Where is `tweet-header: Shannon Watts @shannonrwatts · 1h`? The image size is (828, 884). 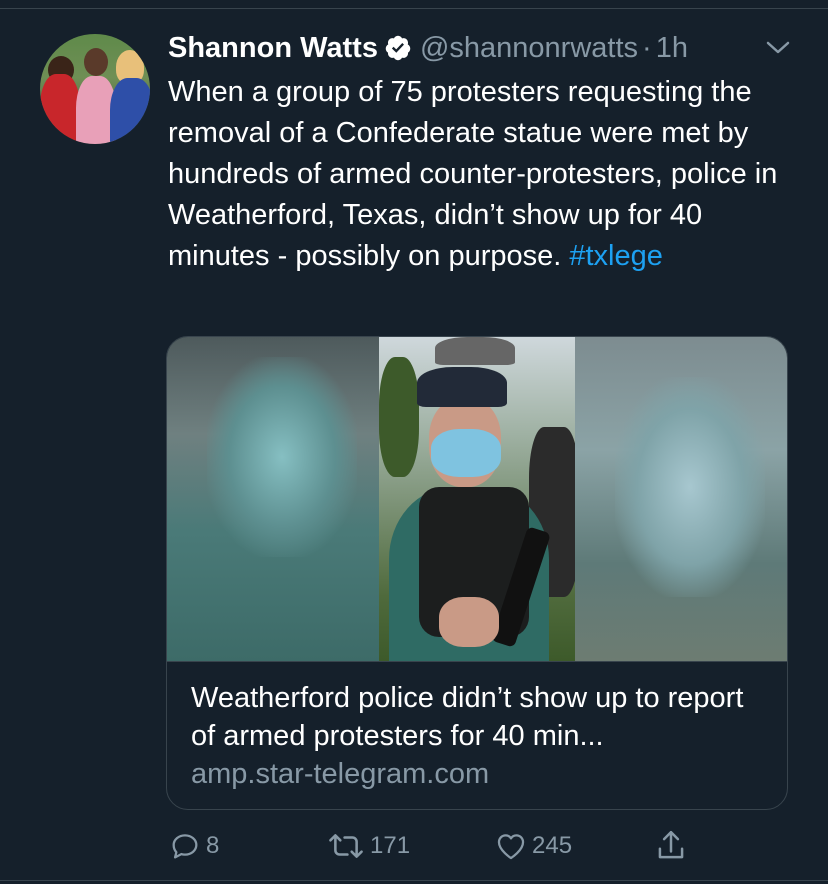 tweet-header: Shannon Watts @shannonrwatts · 1h is located at coordinates (428, 48).